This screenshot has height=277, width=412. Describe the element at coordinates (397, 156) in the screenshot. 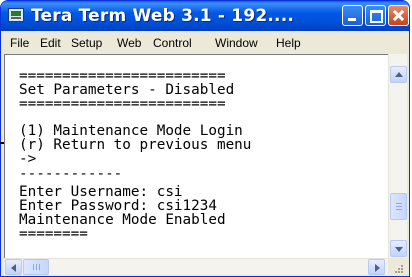

I see `vertical-scrollbar` at that location.